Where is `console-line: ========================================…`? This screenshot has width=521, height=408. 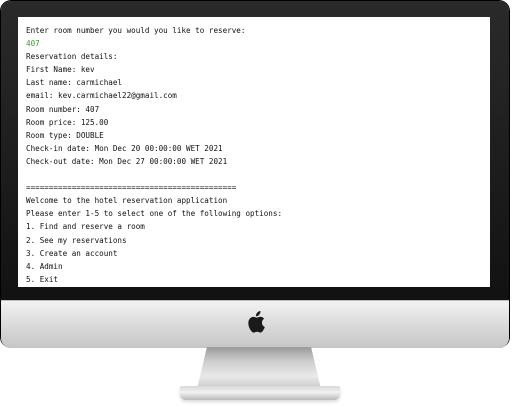
console-line: ========================================… is located at coordinates (131, 188).